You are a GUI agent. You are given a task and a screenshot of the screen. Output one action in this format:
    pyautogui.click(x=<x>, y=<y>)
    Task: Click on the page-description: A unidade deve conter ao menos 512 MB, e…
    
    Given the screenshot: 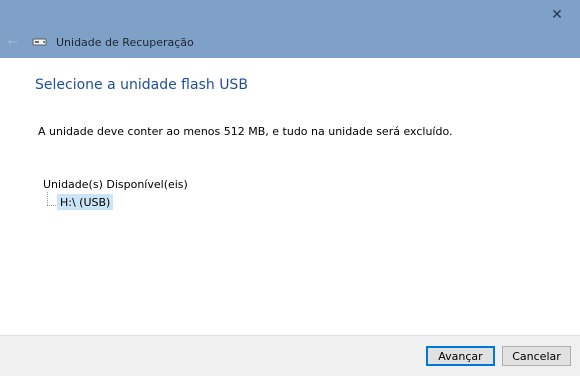 What is the action you would take?
    pyautogui.click(x=245, y=131)
    